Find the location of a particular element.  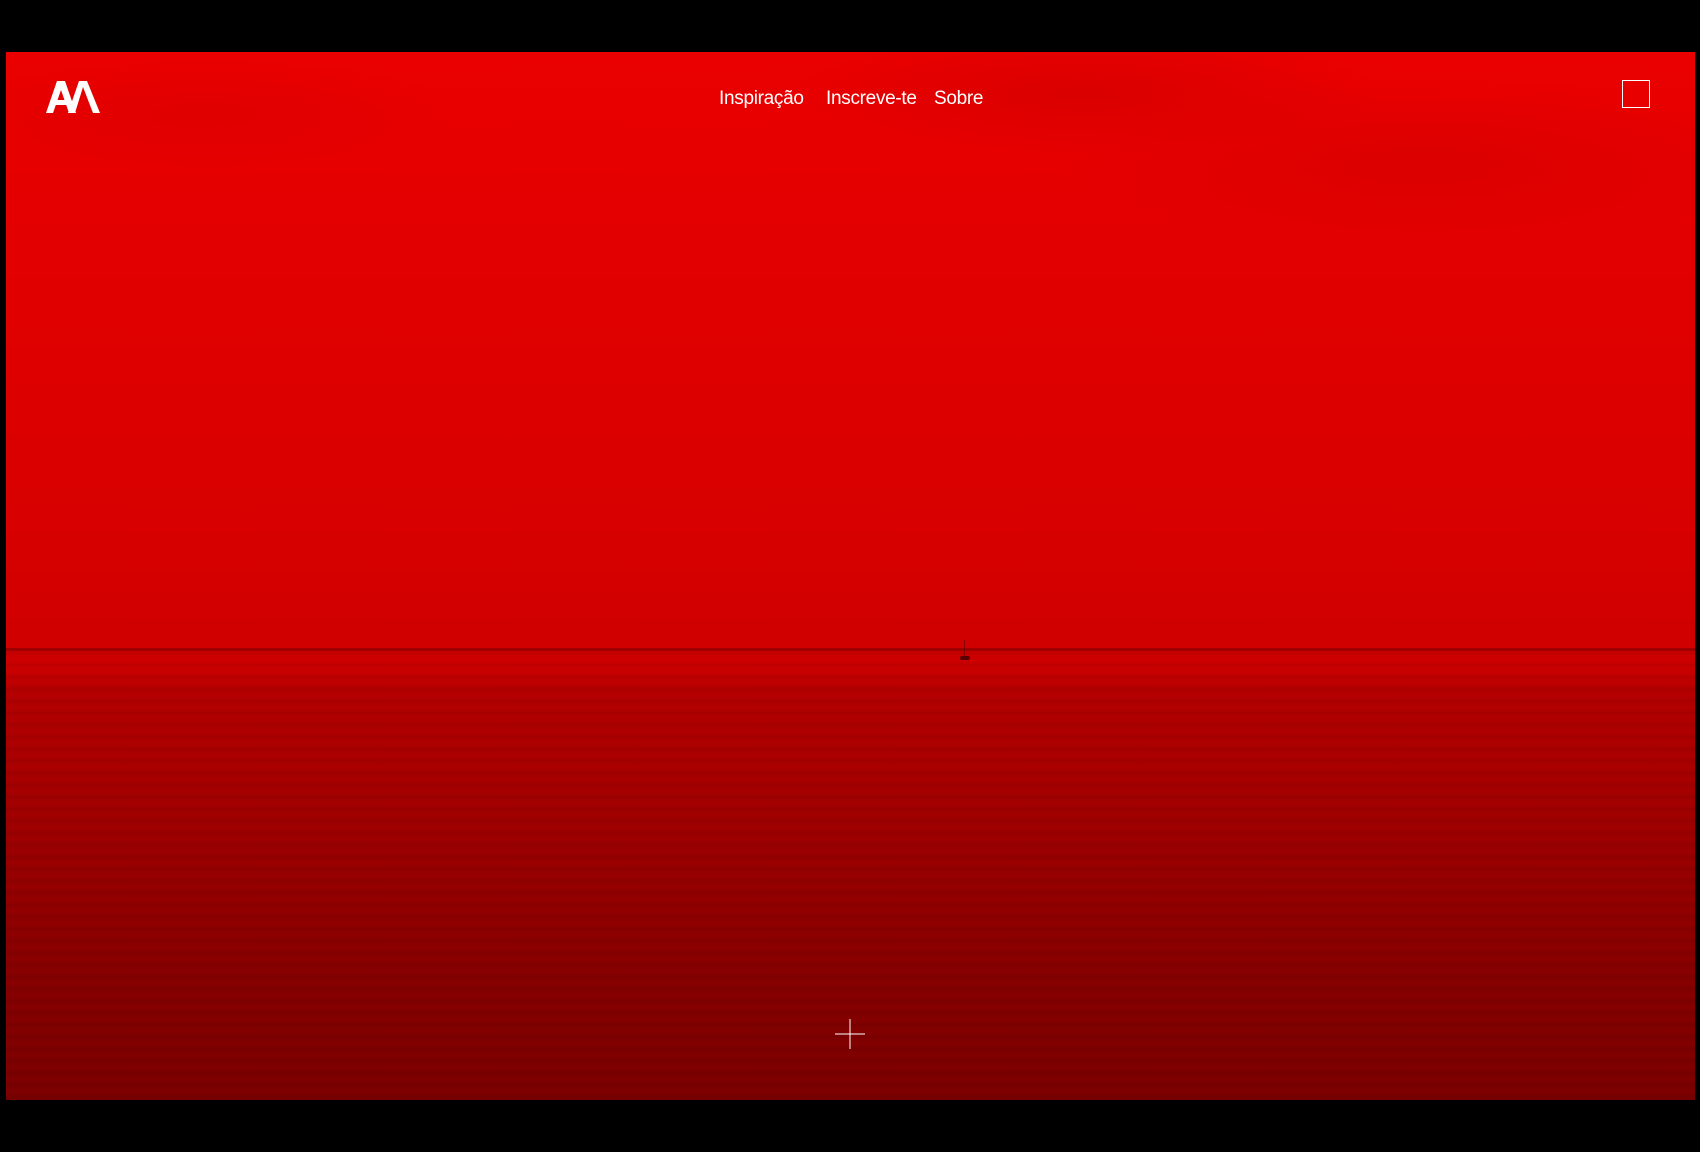

nav-item-inscreve-te: Inscreve-te is located at coordinates (871, 99).